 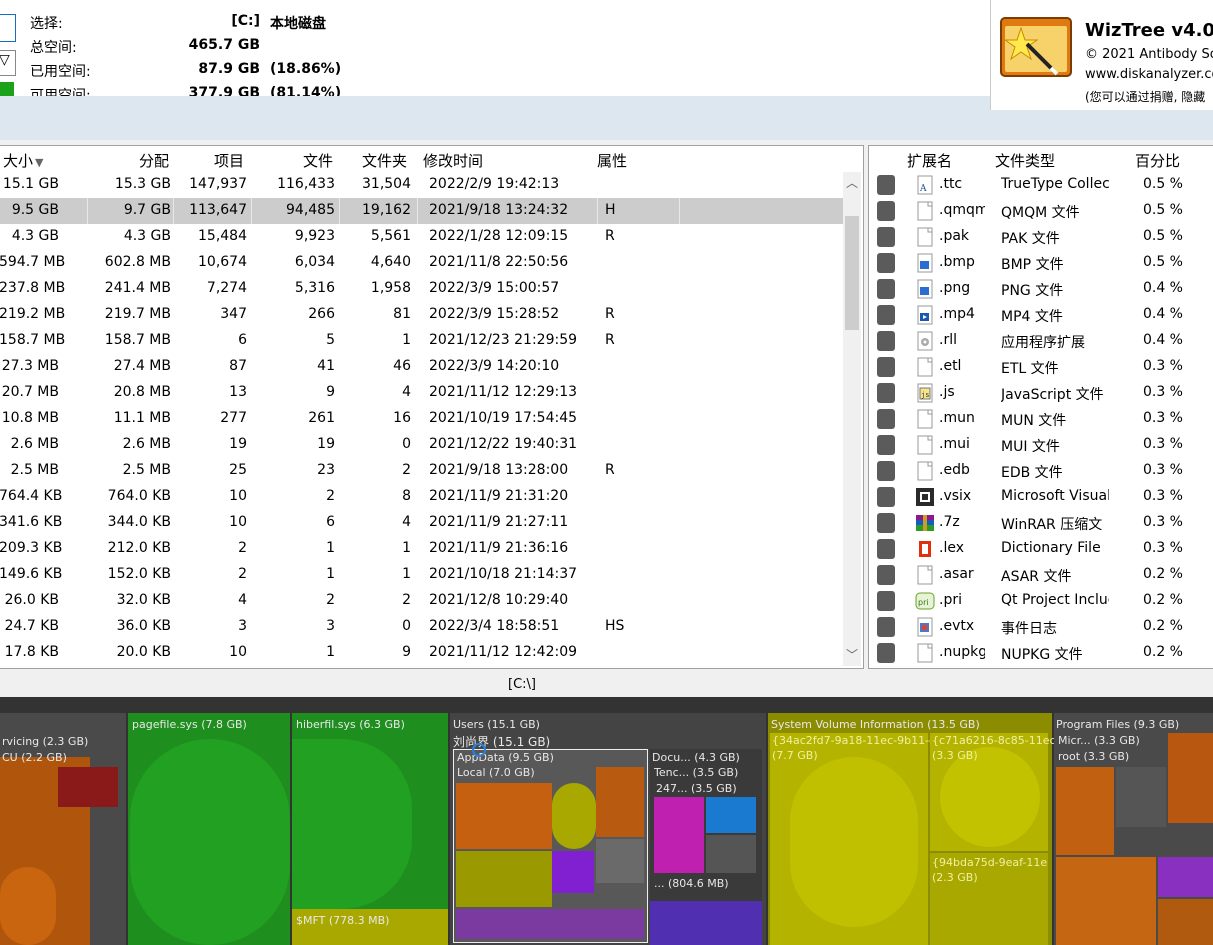 I want to click on tm-pf-gray, so click(x=1141, y=797).